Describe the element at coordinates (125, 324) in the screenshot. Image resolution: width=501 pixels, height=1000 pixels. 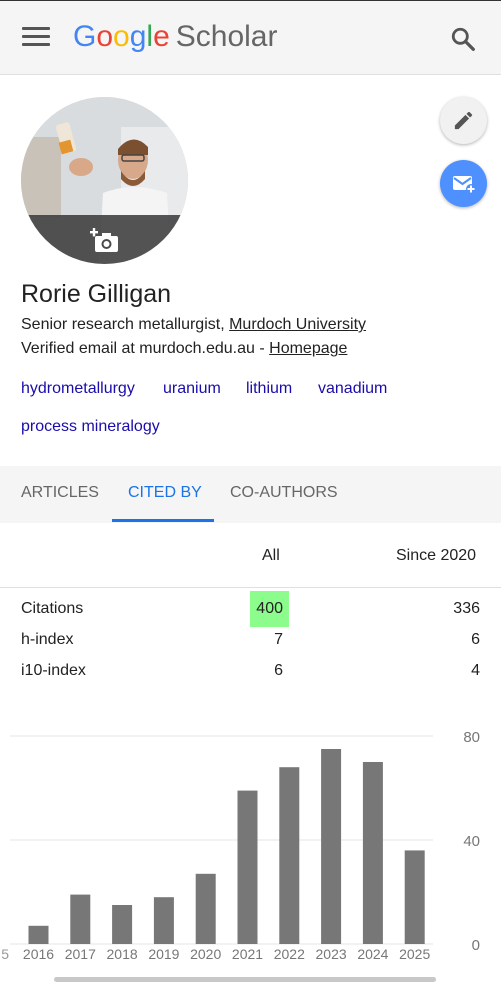
I see `affiliation-title: Senior research metallurgist,` at that location.